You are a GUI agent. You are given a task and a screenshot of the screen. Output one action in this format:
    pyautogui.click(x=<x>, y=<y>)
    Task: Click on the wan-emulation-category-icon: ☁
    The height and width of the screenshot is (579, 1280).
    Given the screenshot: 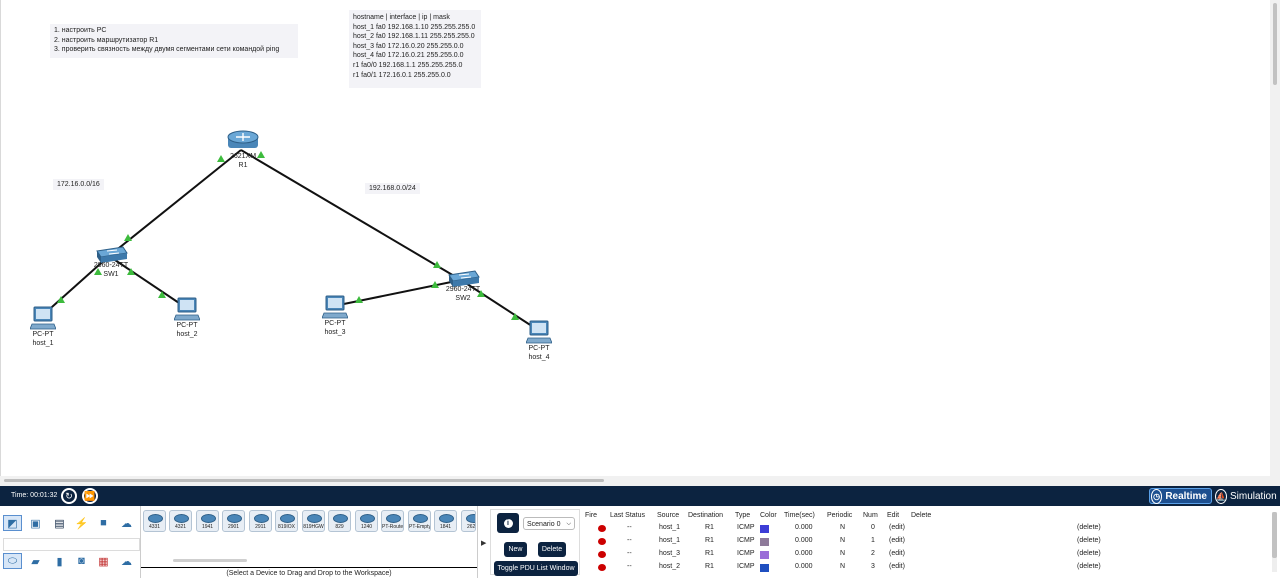 What is the action you would take?
    pyautogui.click(x=126, y=523)
    